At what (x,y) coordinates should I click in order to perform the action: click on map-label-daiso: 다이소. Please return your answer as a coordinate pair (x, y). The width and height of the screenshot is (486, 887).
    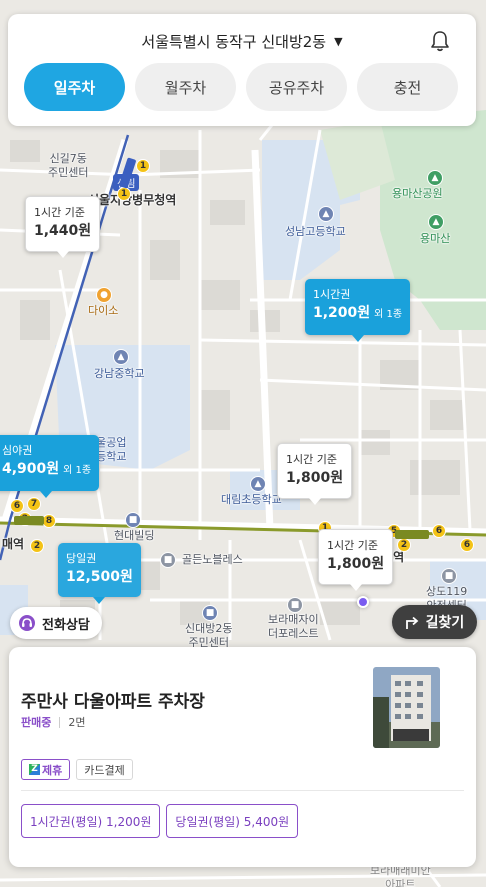
    Looking at the image, I should click on (103, 310).